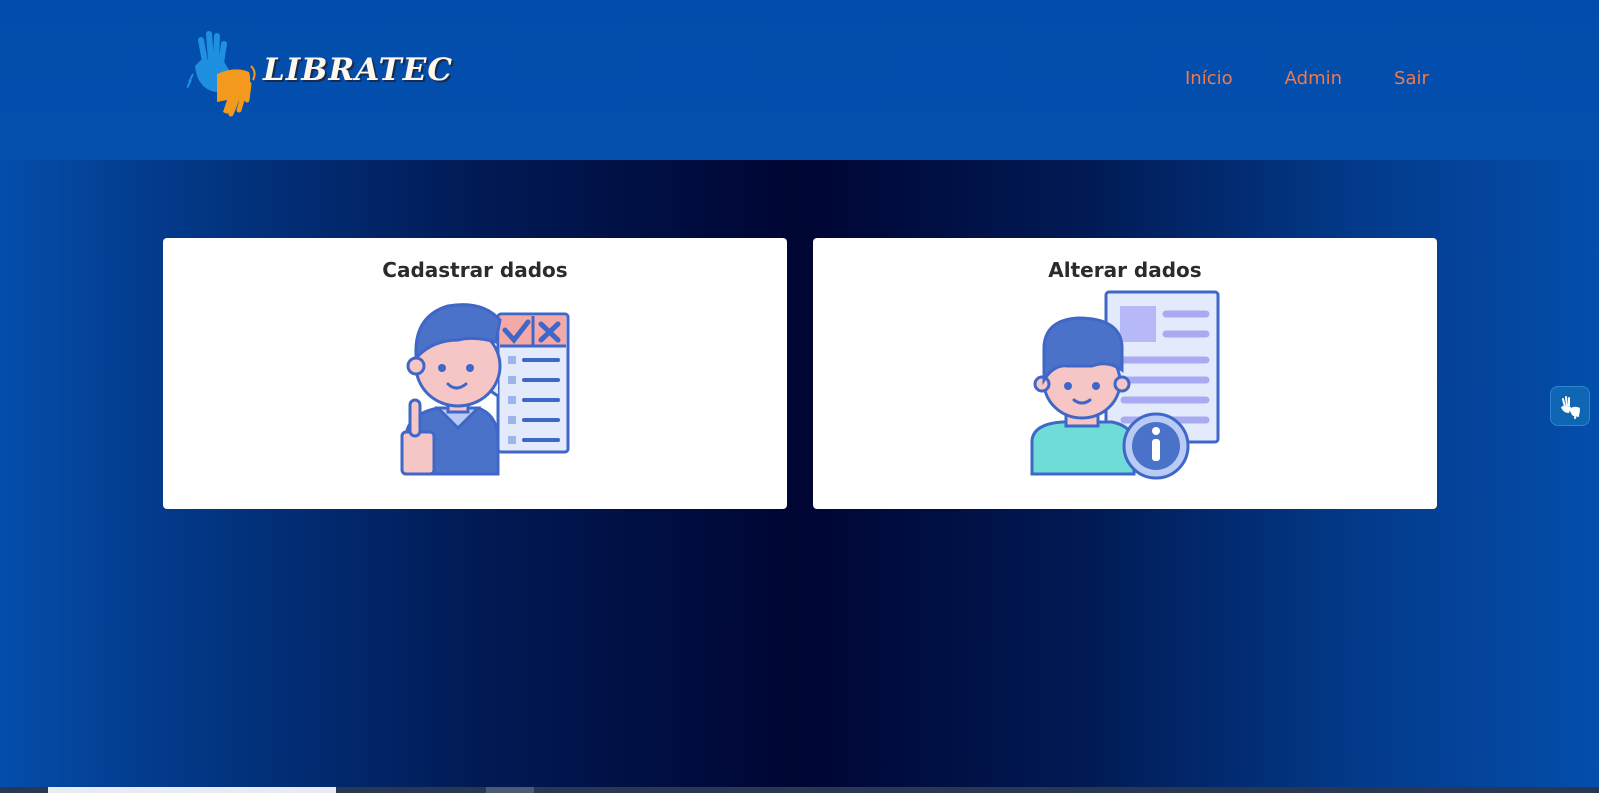 The image size is (1599, 793). What do you see at coordinates (1209, 78) in the screenshot?
I see `nav-inicio-link: Início` at bounding box center [1209, 78].